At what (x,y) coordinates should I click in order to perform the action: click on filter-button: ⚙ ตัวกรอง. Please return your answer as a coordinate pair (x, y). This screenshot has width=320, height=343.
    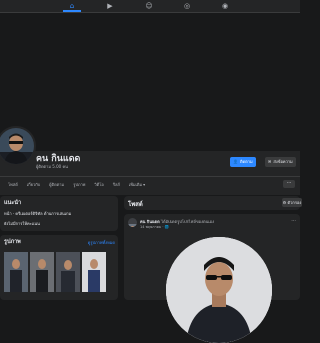
    Looking at the image, I should click on (292, 202).